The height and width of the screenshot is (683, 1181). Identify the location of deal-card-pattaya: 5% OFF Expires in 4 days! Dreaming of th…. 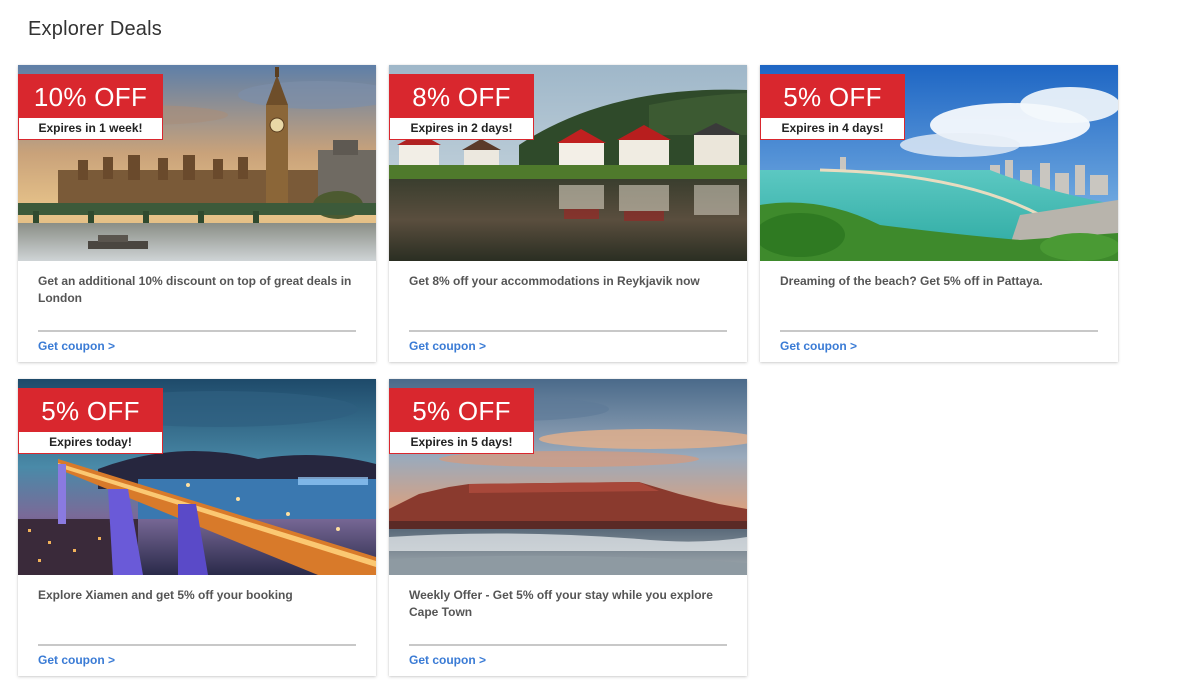
(939, 213).